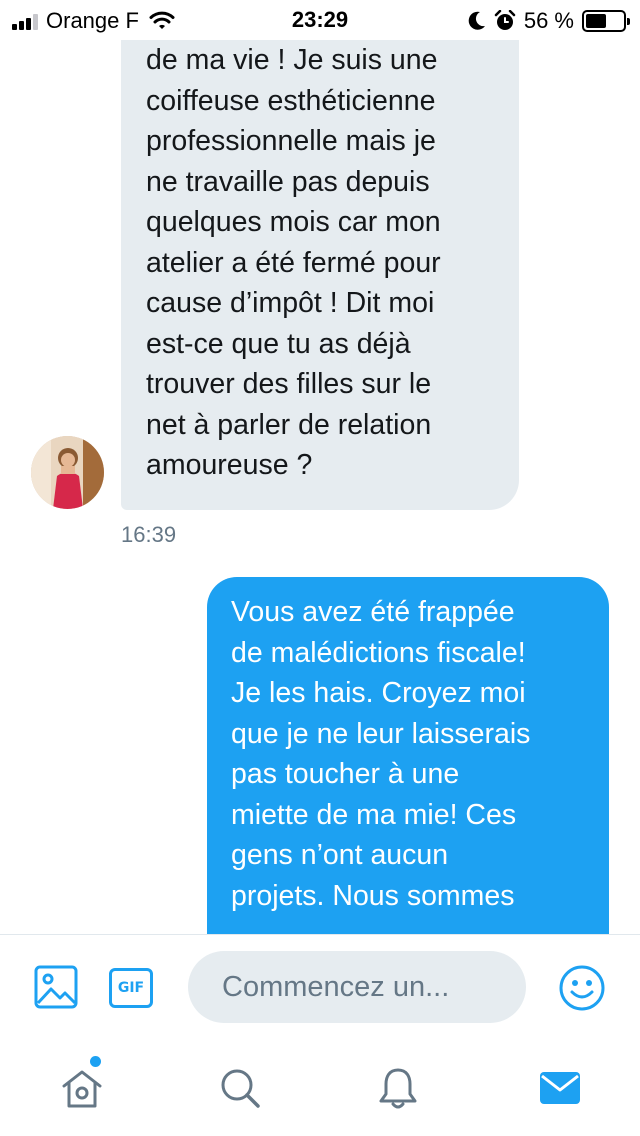  I want to click on status-right: 56 %, so click(549, 21).